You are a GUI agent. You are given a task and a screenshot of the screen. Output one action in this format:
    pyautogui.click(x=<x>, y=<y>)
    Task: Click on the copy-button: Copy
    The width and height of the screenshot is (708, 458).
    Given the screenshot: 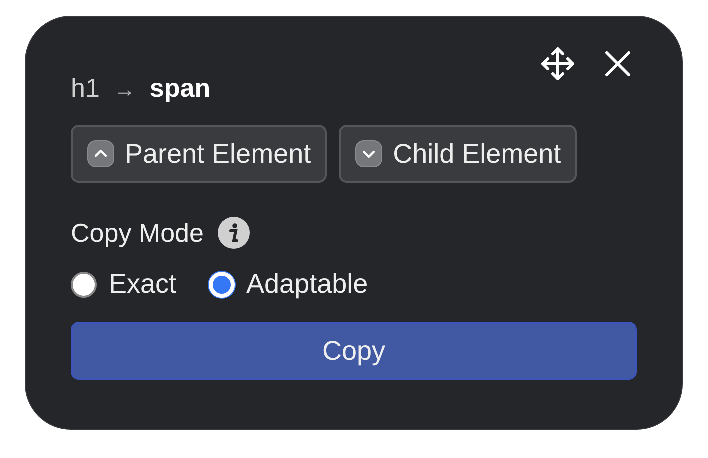 What is the action you would take?
    pyautogui.click(x=354, y=351)
    